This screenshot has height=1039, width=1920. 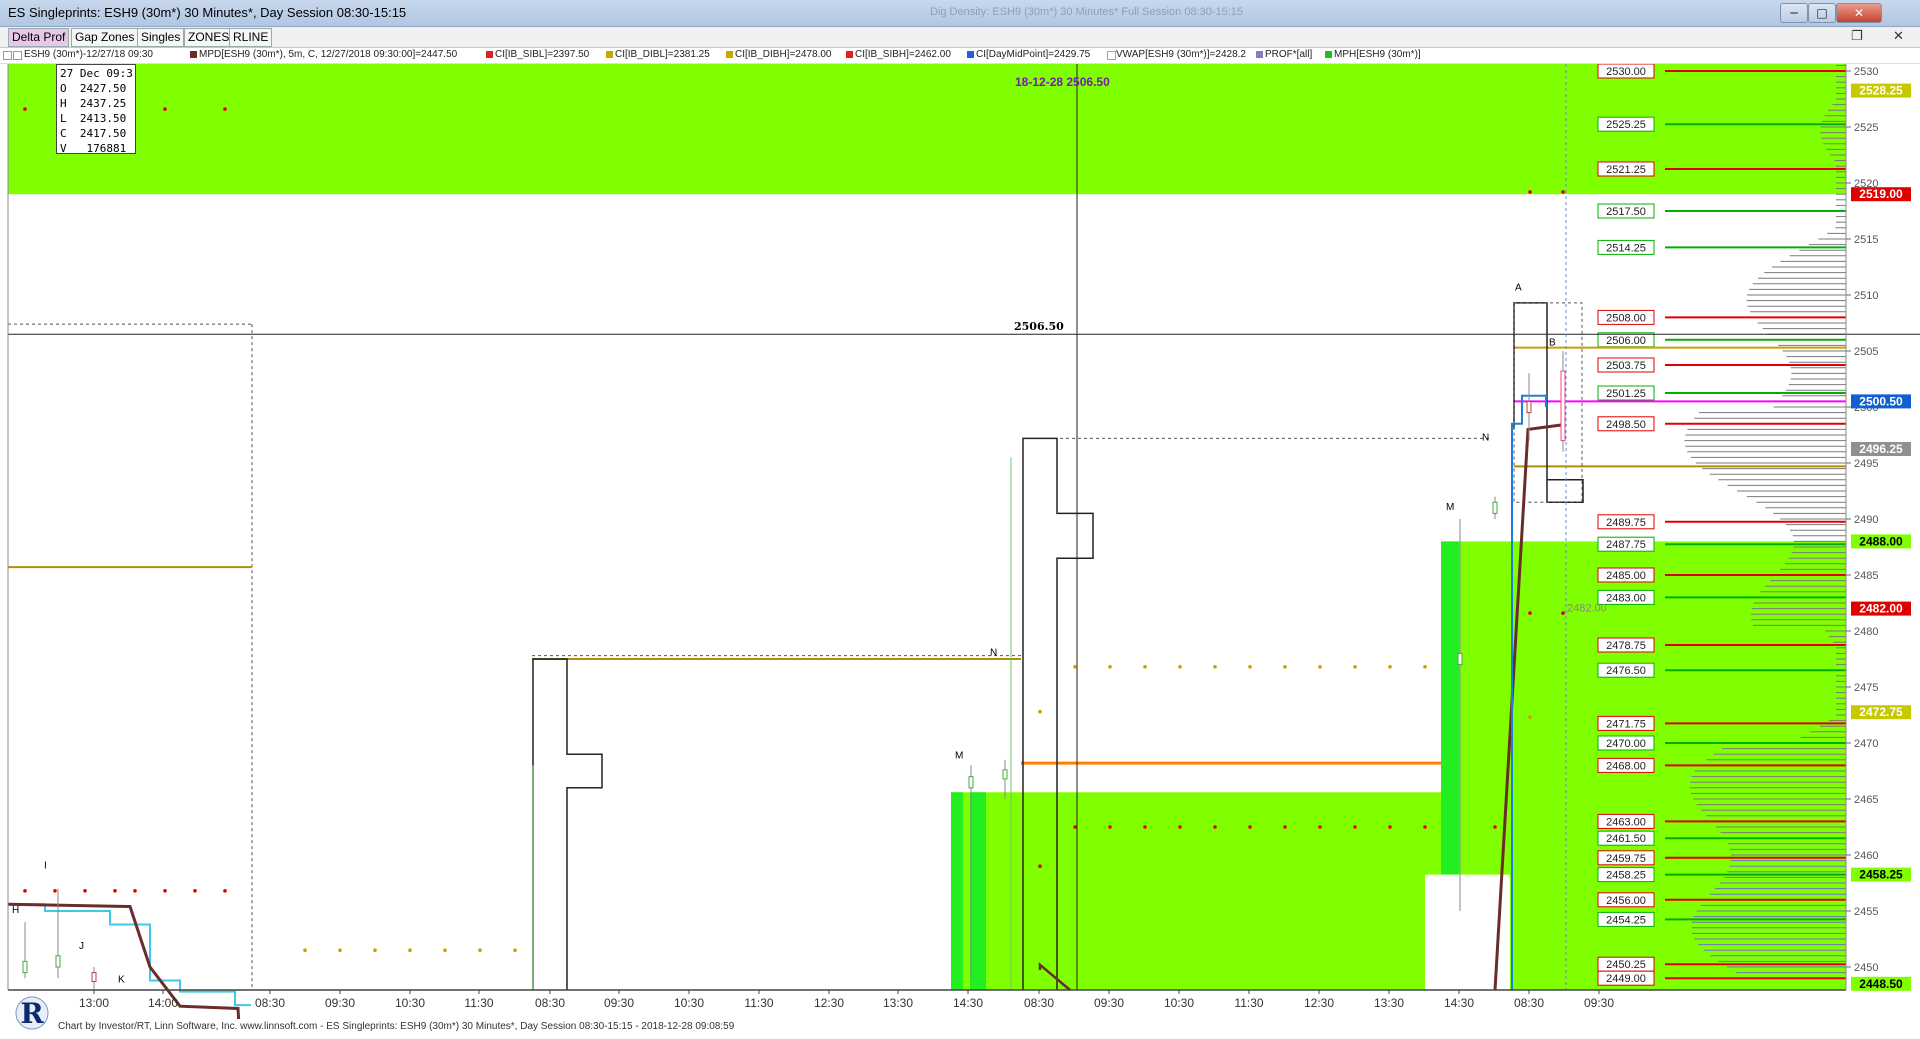 I want to click on legend-item-daymidpoint: CI[DayMidPoint]=2429.75, so click(x=1033, y=54).